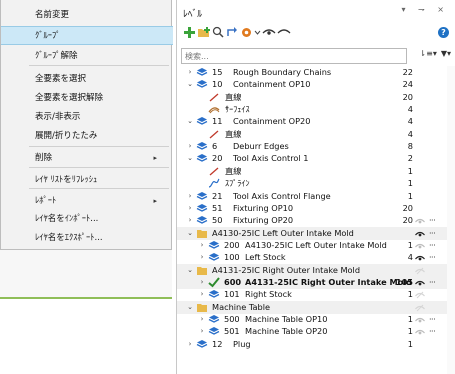  Describe the element at coordinates (294, 56) in the screenshot. I see `level-search-input` at that location.